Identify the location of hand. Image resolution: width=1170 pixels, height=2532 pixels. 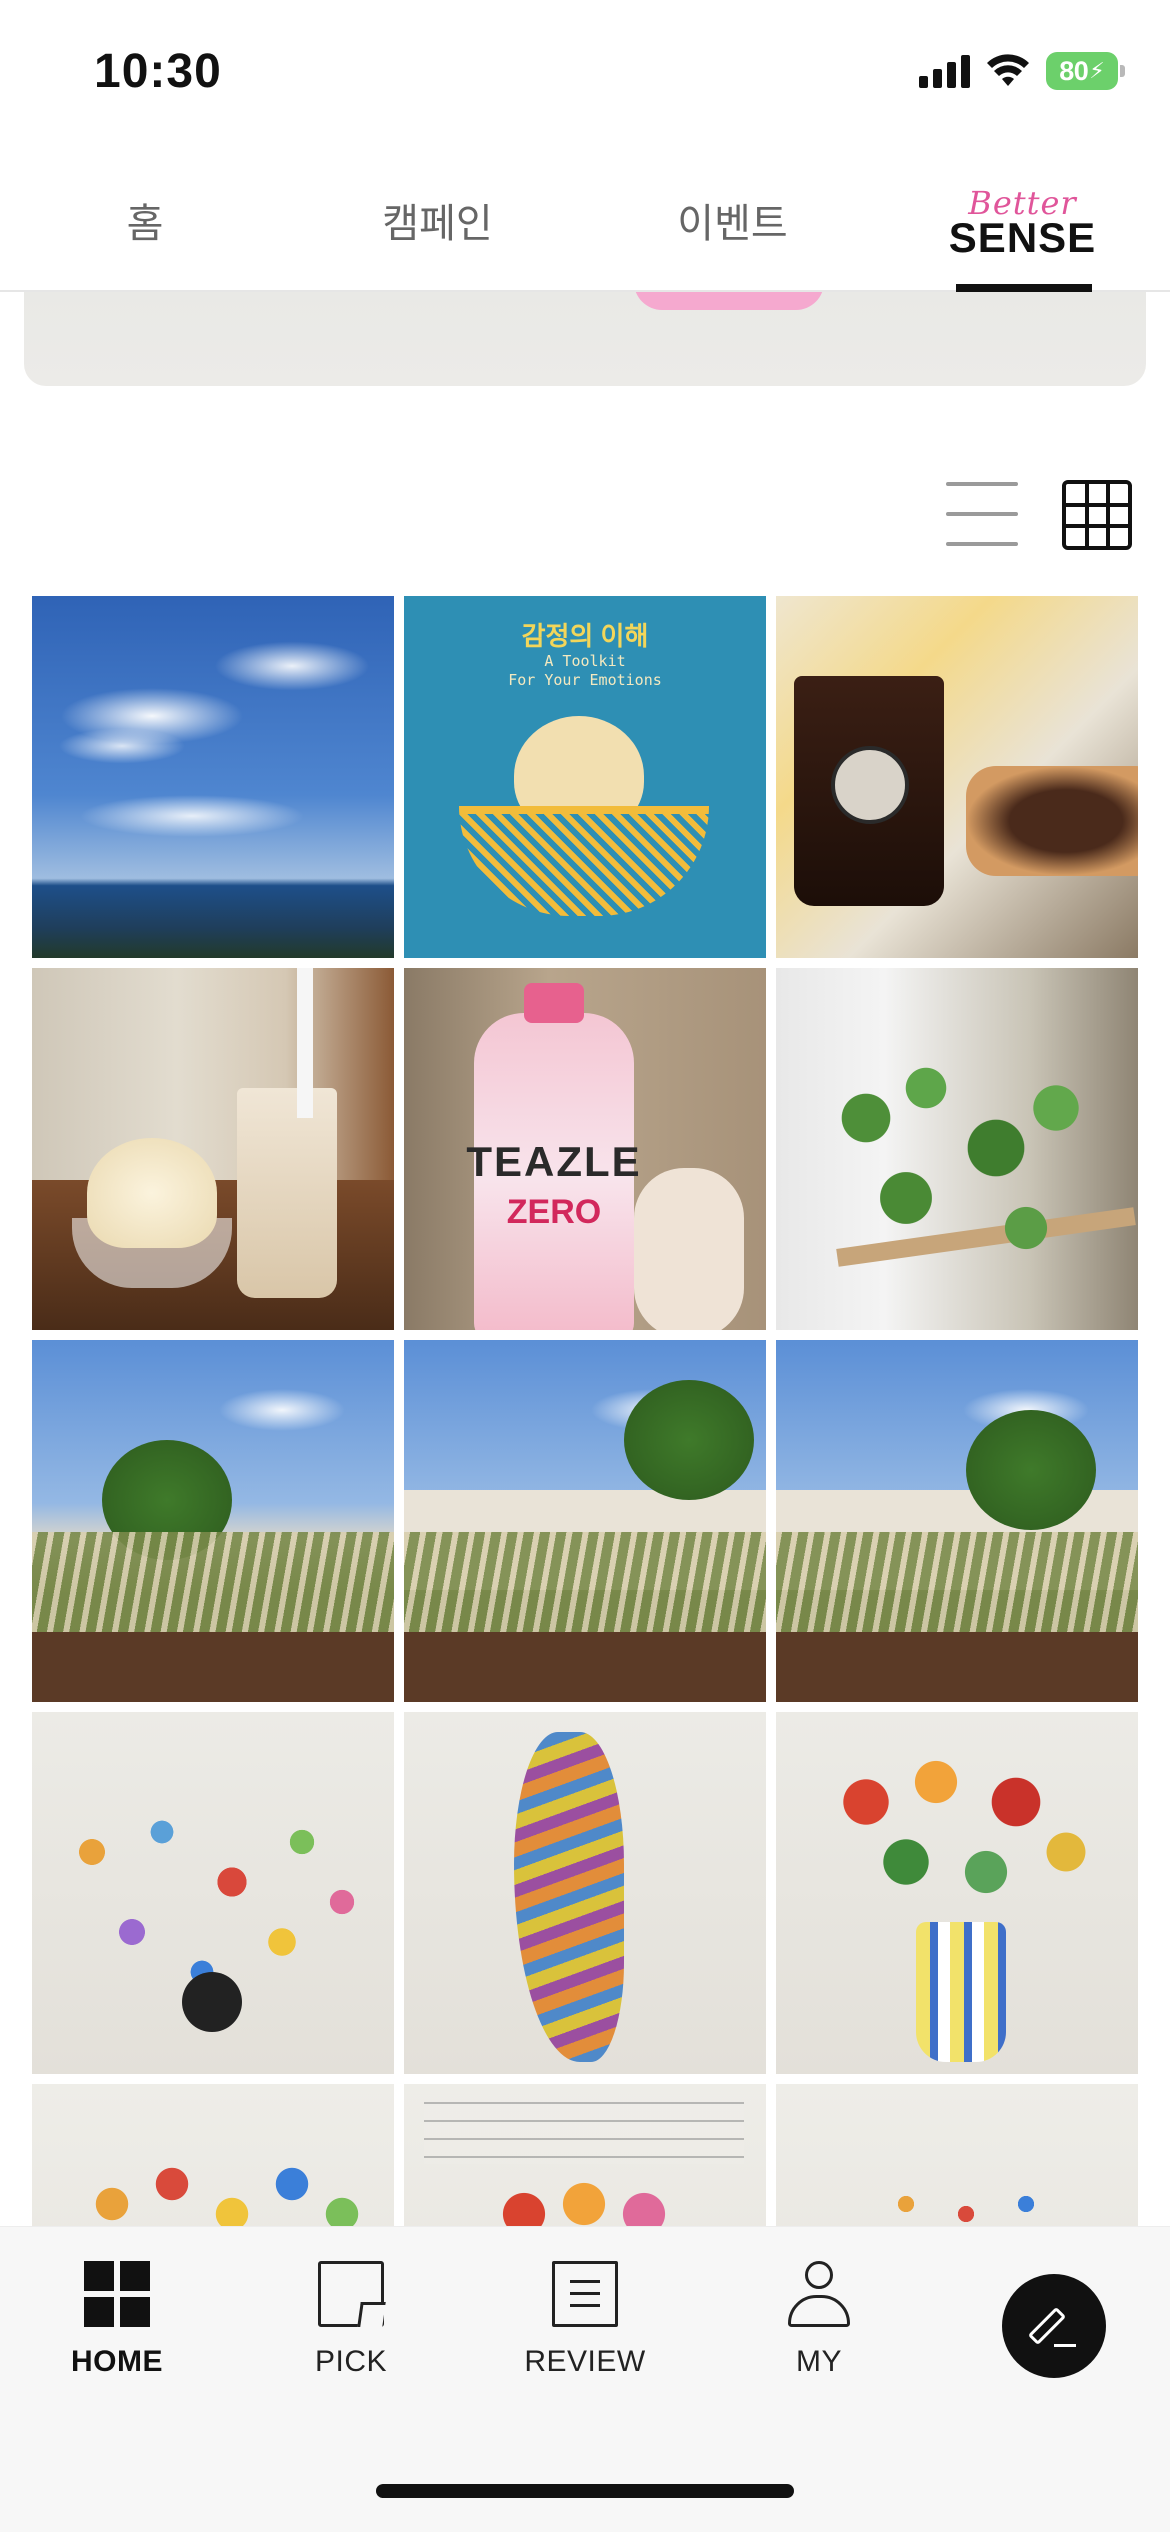
(689, 1249).